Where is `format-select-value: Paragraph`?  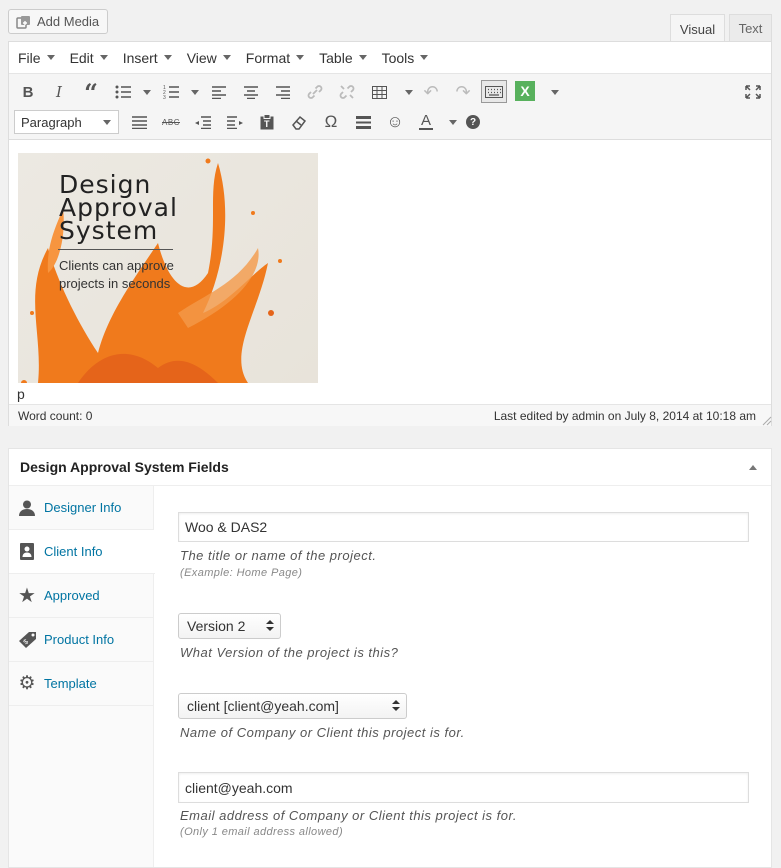
format-select-value: Paragraph is located at coordinates (51, 122).